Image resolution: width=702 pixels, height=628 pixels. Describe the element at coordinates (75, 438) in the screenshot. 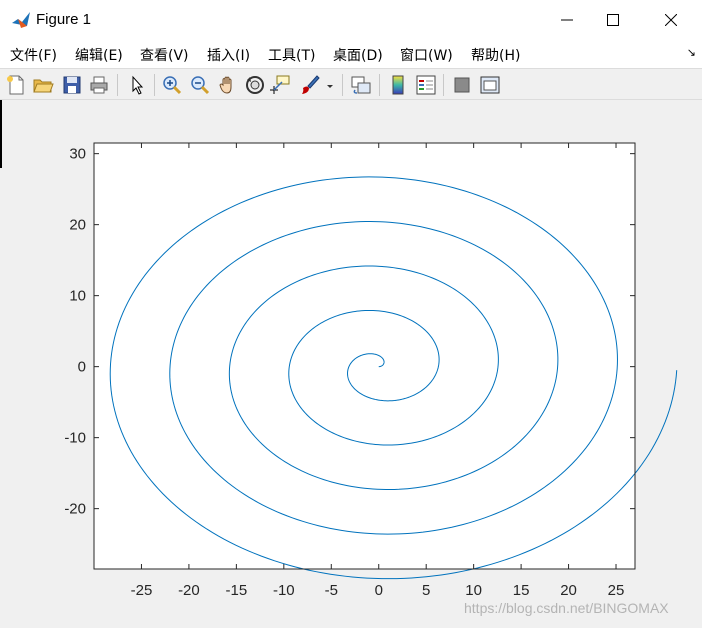

I see `y-tick-label: -10` at that location.